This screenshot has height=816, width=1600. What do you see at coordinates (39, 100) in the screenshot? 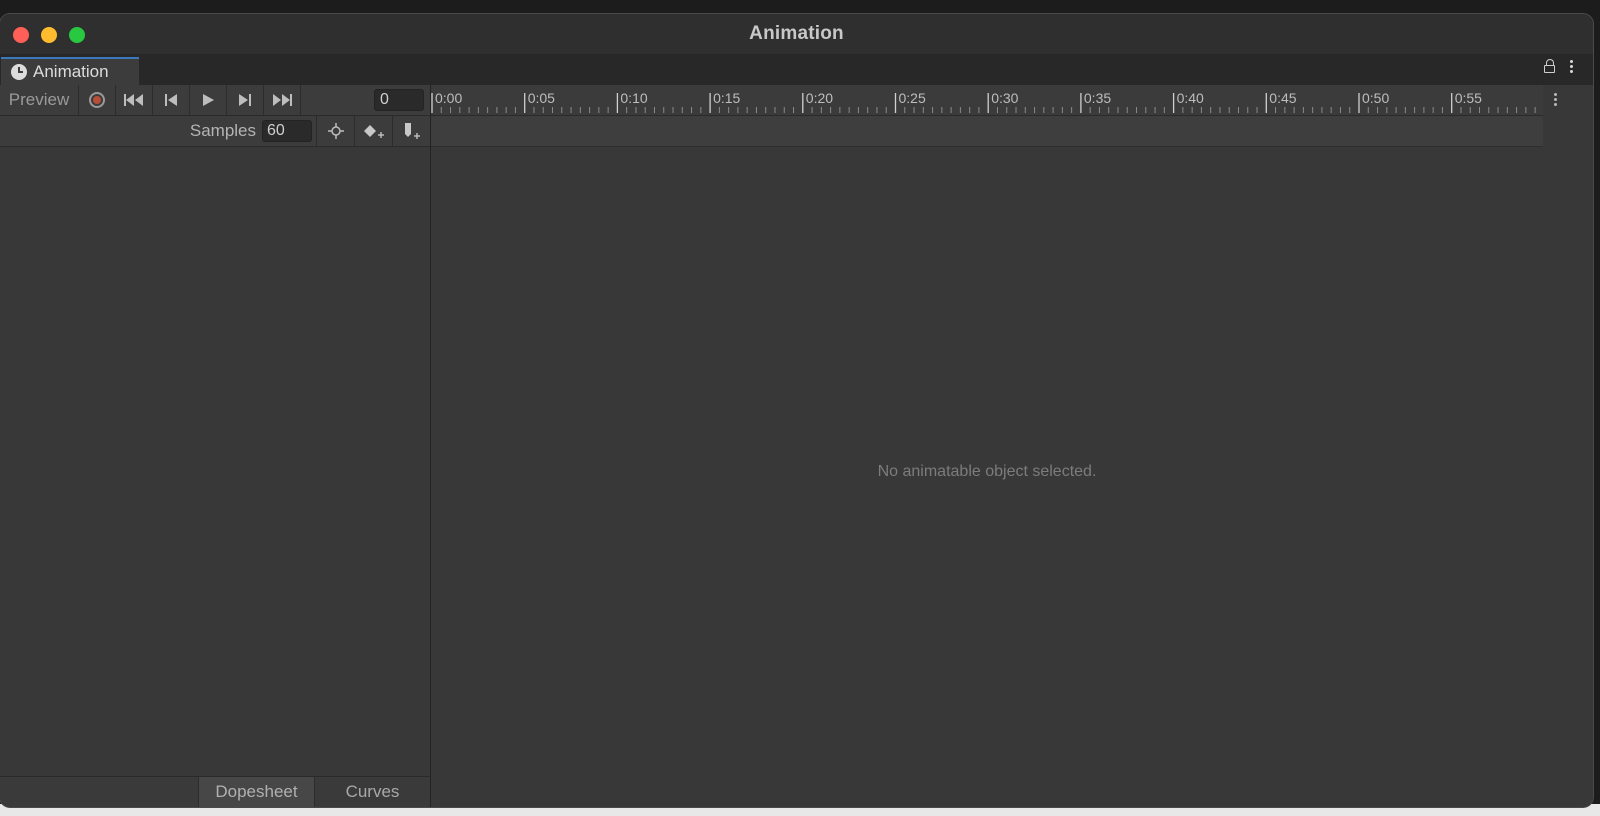
I see `preview-button: Preview` at bounding box center [39, 100].